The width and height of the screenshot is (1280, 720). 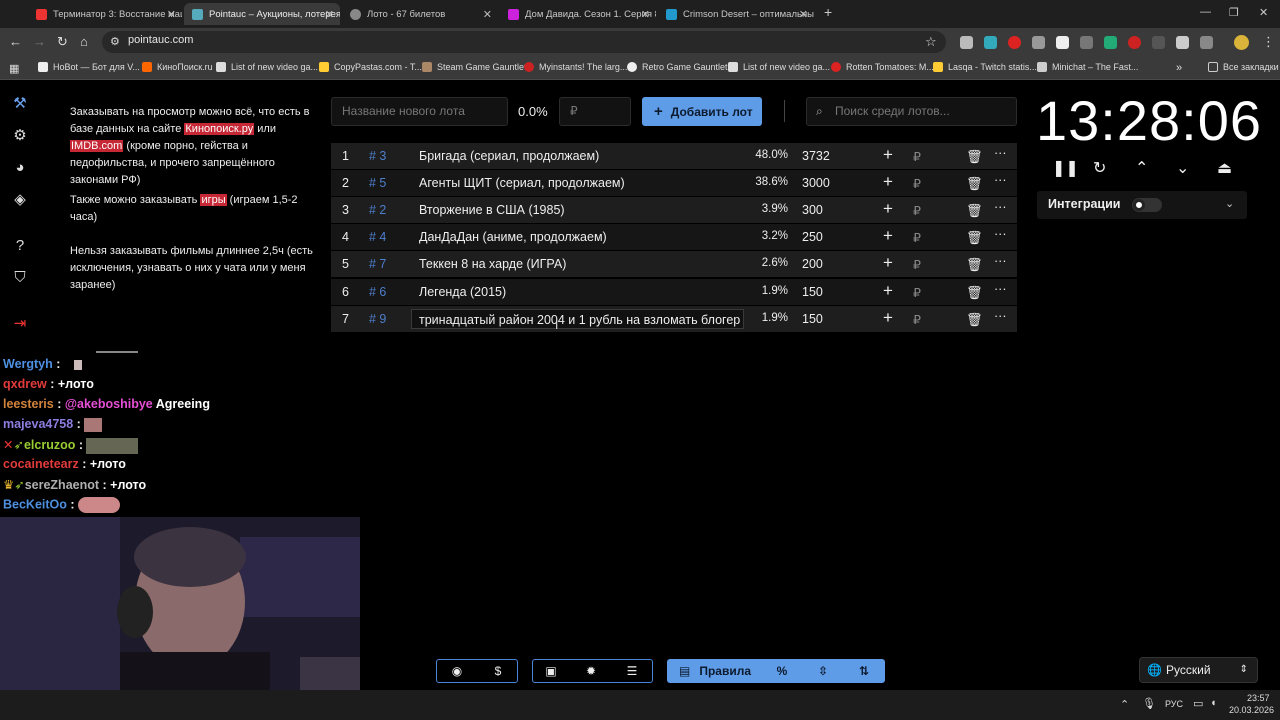 What do you see at coordinates (213, 200) in the screenshot?
I see `games-link: игры` at bounding box center [213, 200].